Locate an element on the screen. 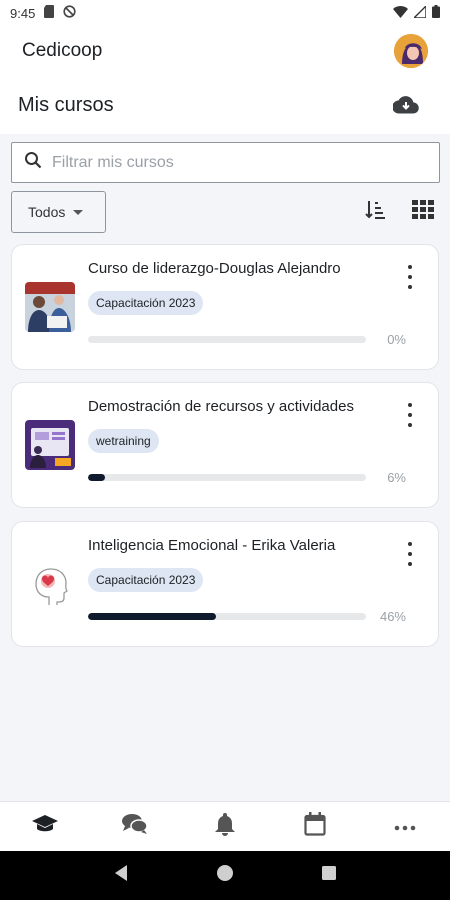  bottom-navigation is located at coordinates (225, 826).